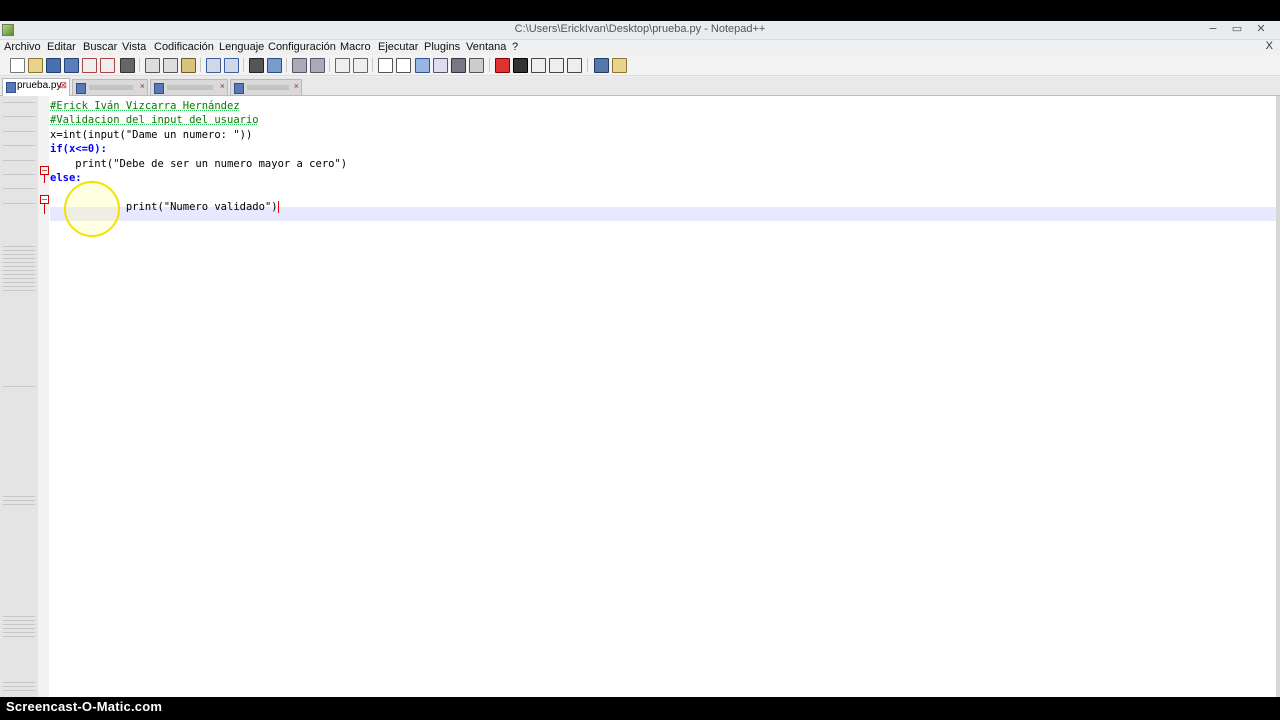 This screenshot has height=720, width=1280. Describe the element at coordinates (127, 65) in the screenshot. I see `print-icon` at that location.